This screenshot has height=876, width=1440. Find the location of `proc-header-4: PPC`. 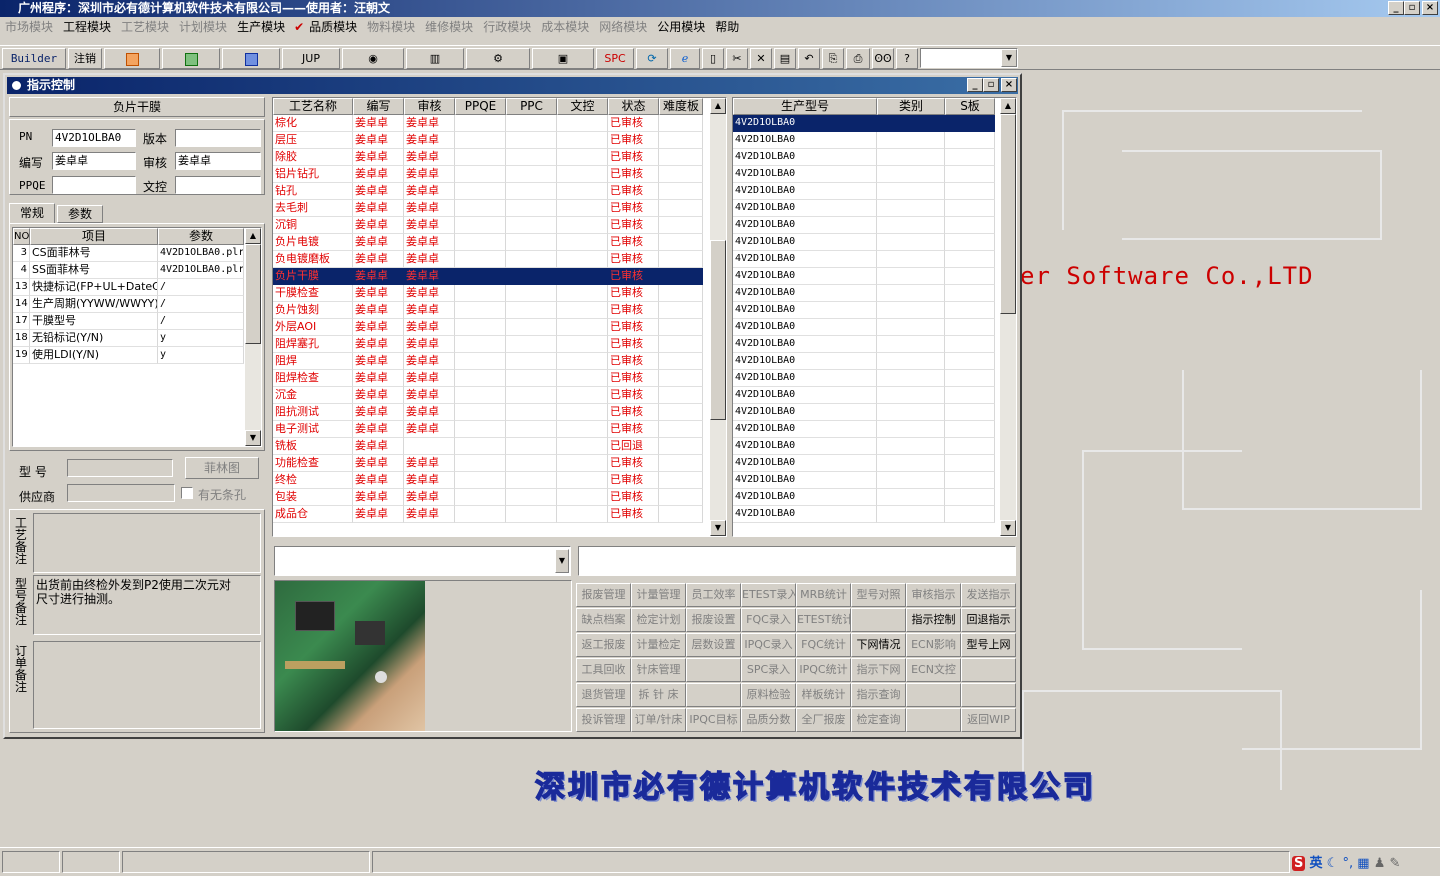

proc-header-4: PPC is located at coordinates (531, 106).